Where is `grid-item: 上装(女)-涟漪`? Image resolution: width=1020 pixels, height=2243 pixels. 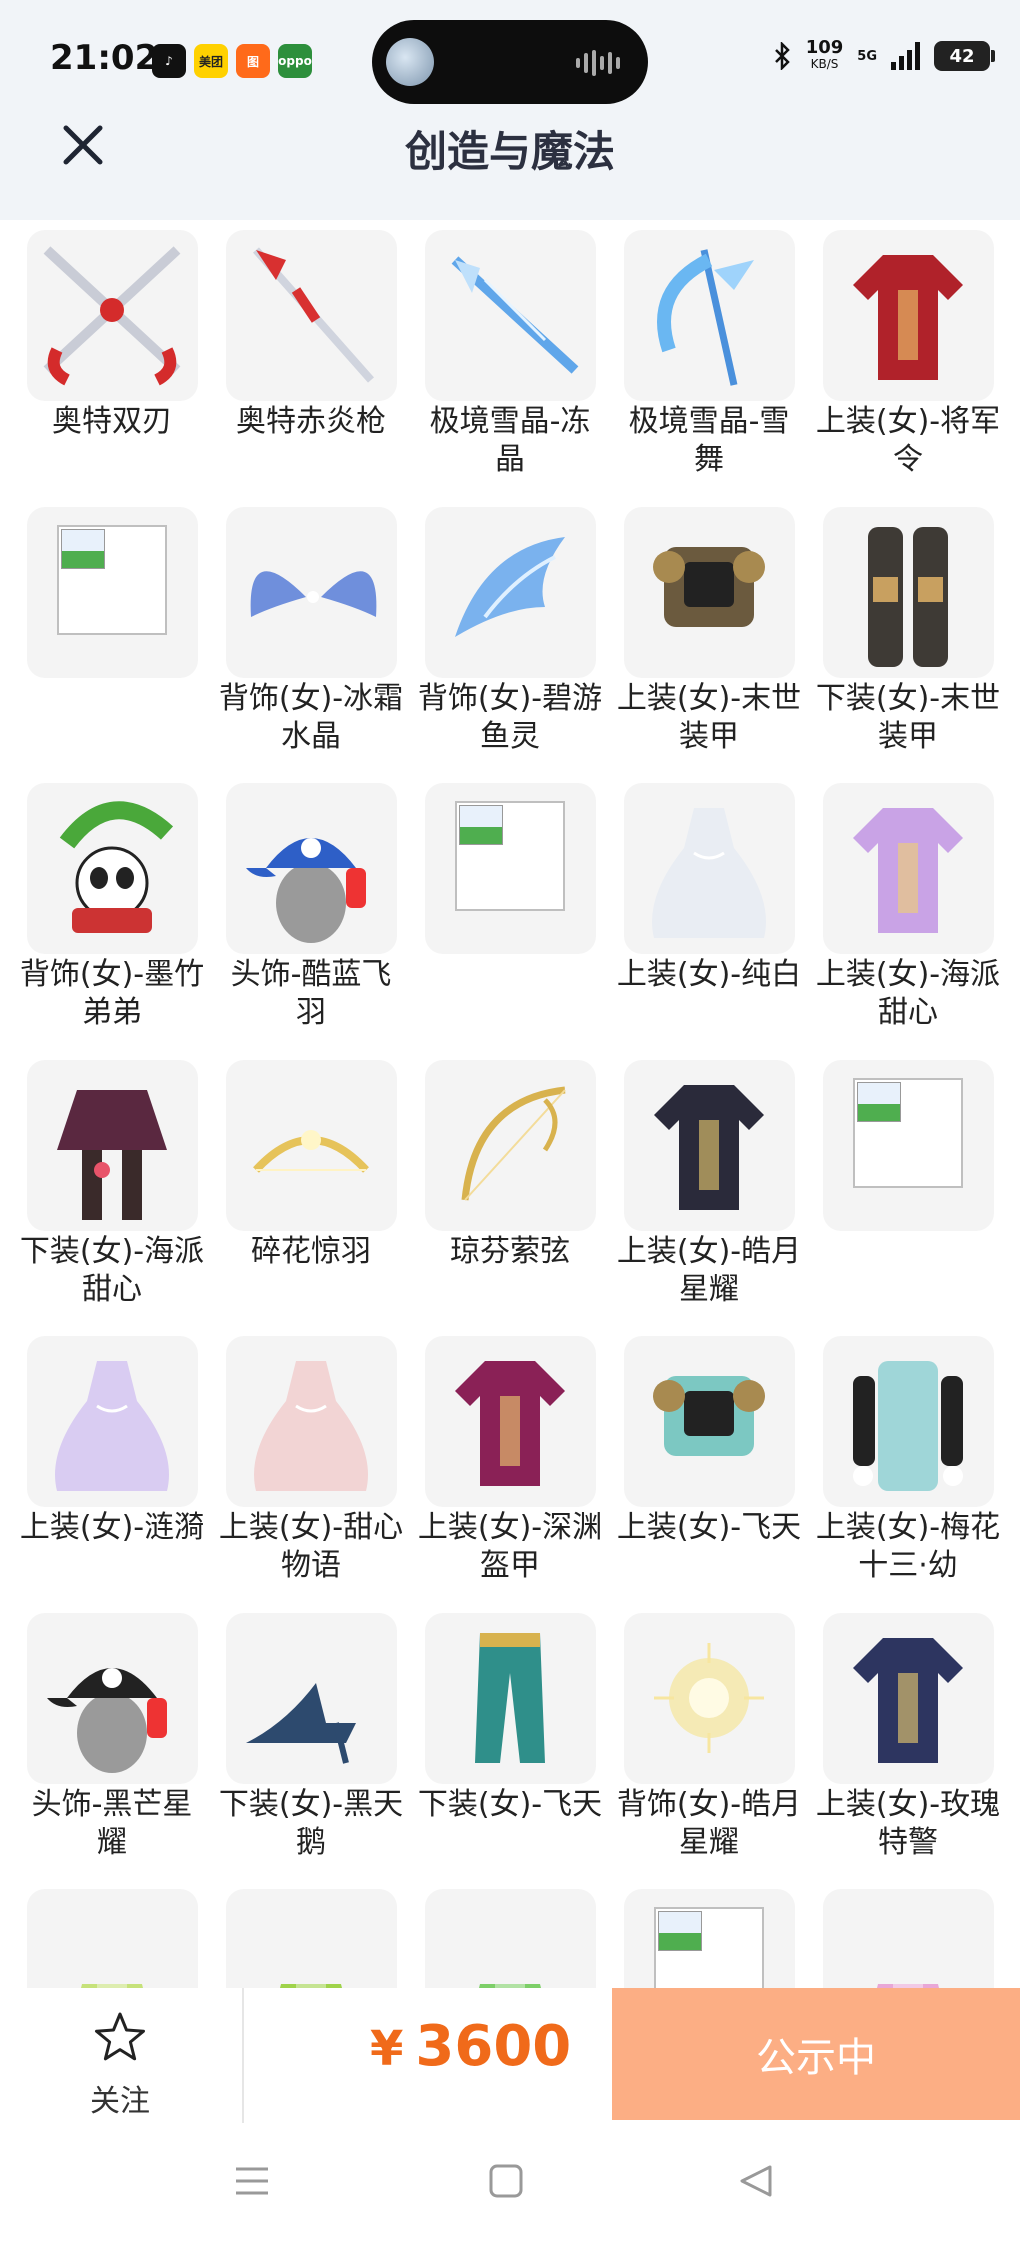 grid-item: 上装(女)-涟漪 is located at coordinates (112, 1441).